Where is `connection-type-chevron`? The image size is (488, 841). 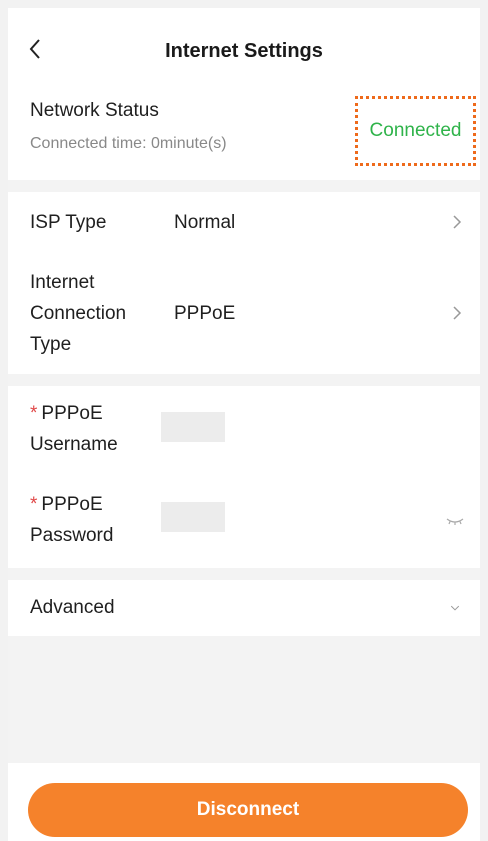
connection-type-chevron is located at coordinates (459, 314).